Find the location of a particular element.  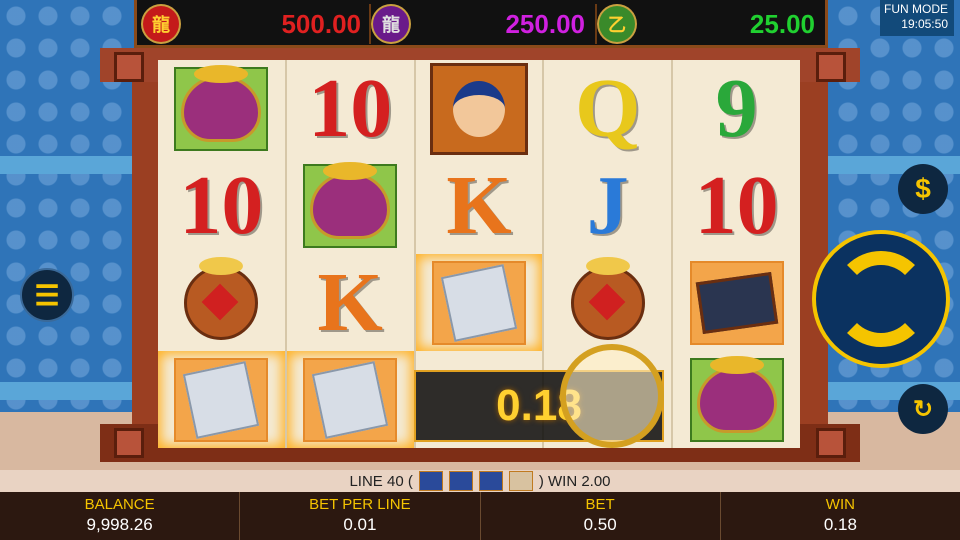

menu-button: ☰ is located at coordinates (47, 295).